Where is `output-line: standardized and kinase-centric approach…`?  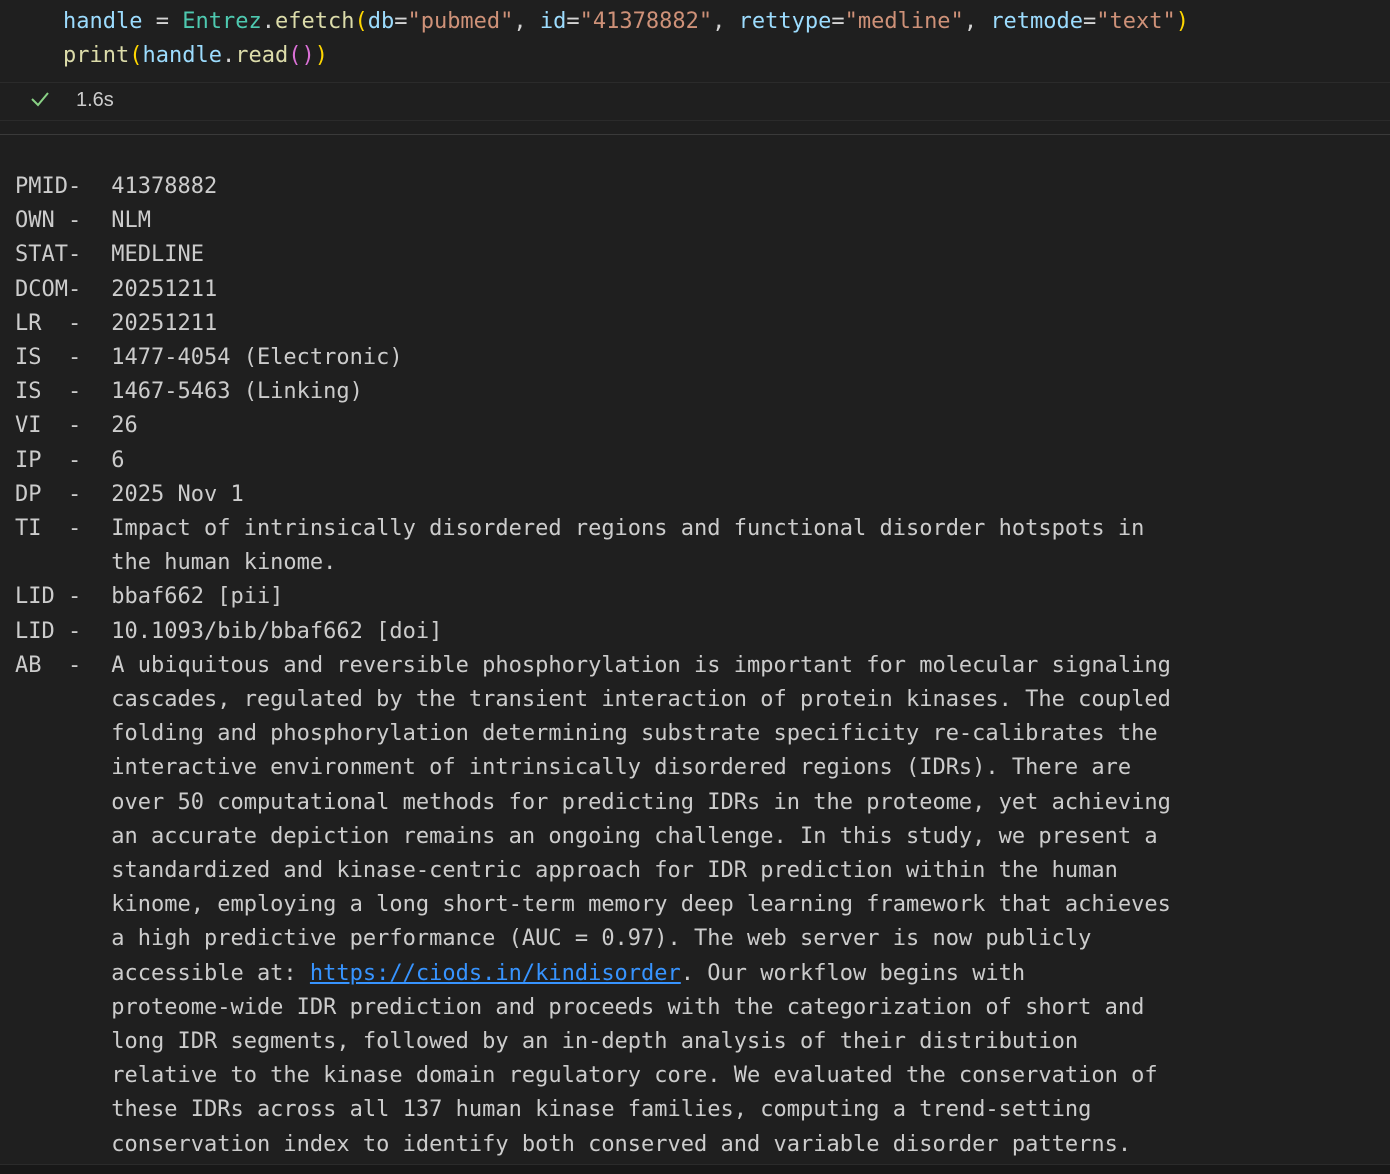
output-line: standardized and kinase-centric approach… is located at coordinates (566, 871).